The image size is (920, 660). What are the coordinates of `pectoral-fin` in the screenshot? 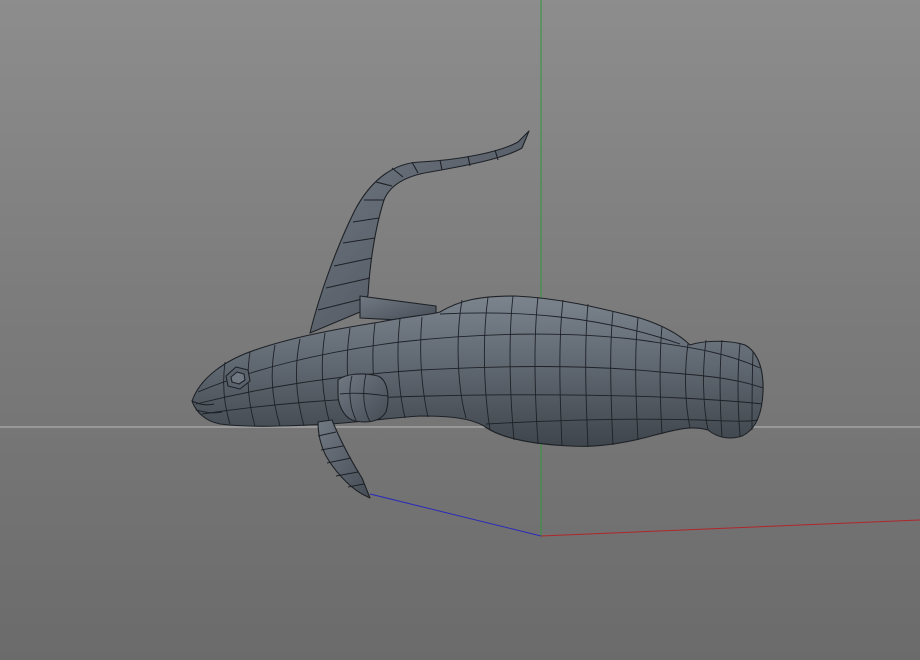 It's located at (363, 398).